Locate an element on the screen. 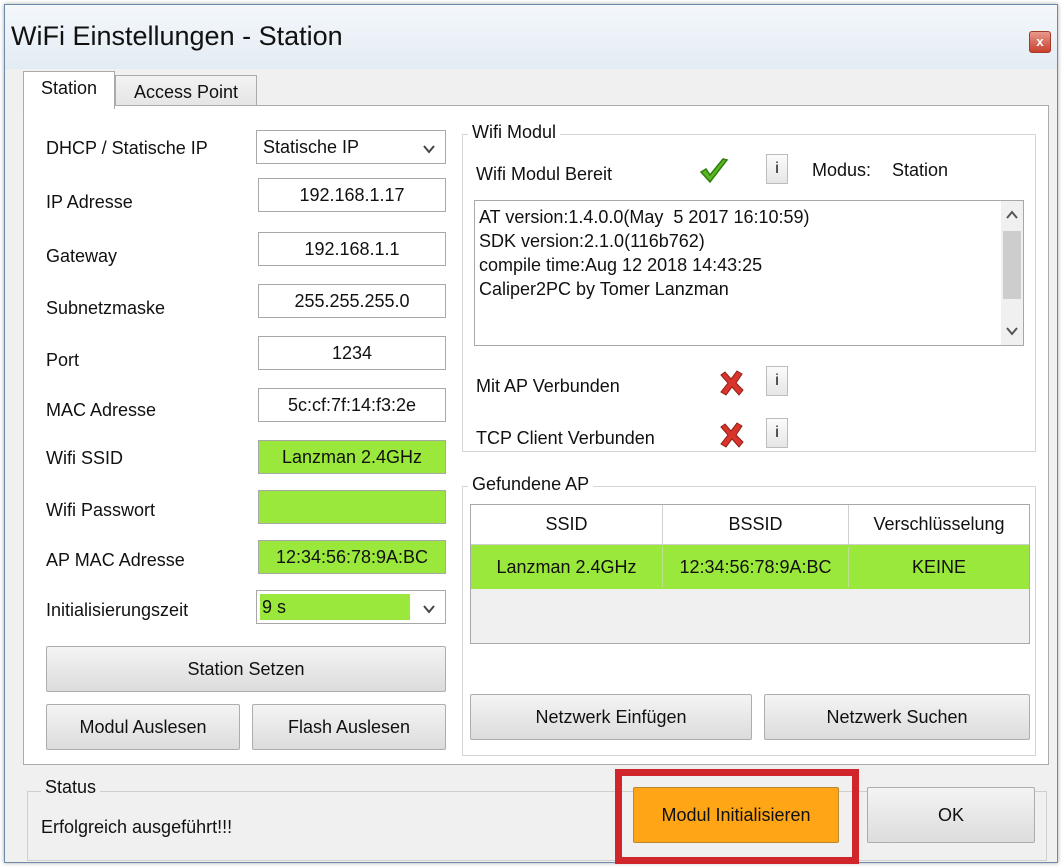 This screenshot has height=867, width=1064. mac-field: 5c:cf:7f:14:f3:2e is located at coordinates (352, 405).